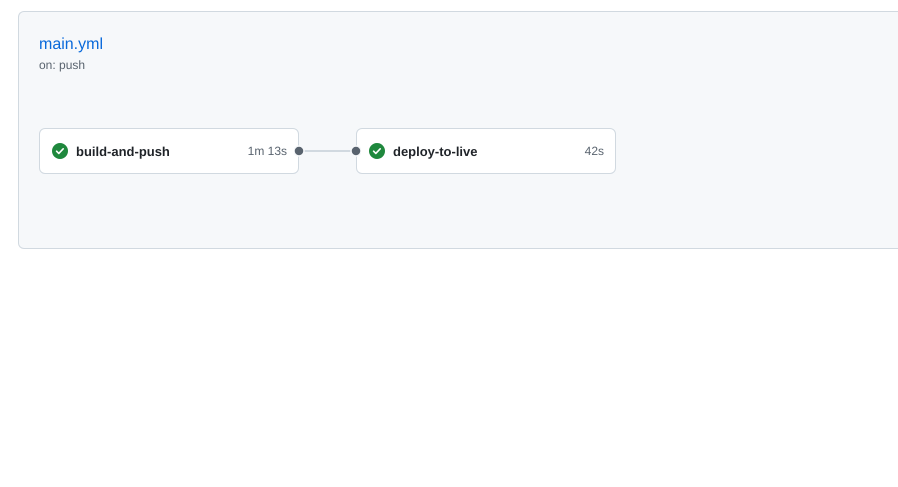  I want to click on job-card: build-and-push 1m 13s, so click(169, 151).